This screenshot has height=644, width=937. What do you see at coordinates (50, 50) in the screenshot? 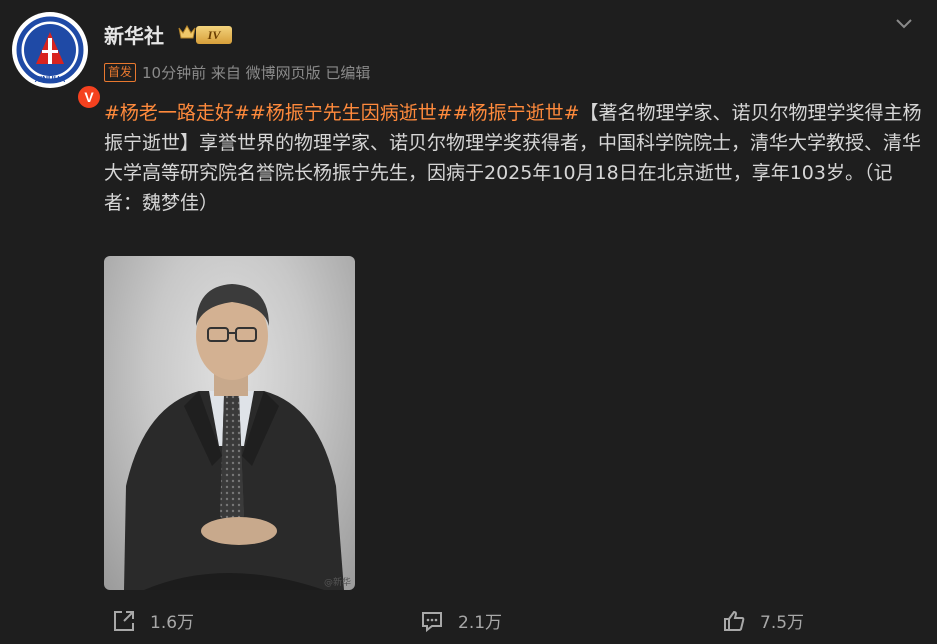
I see `xinhua-logo-icon: XINHUA` at bounding box center [50, 50].